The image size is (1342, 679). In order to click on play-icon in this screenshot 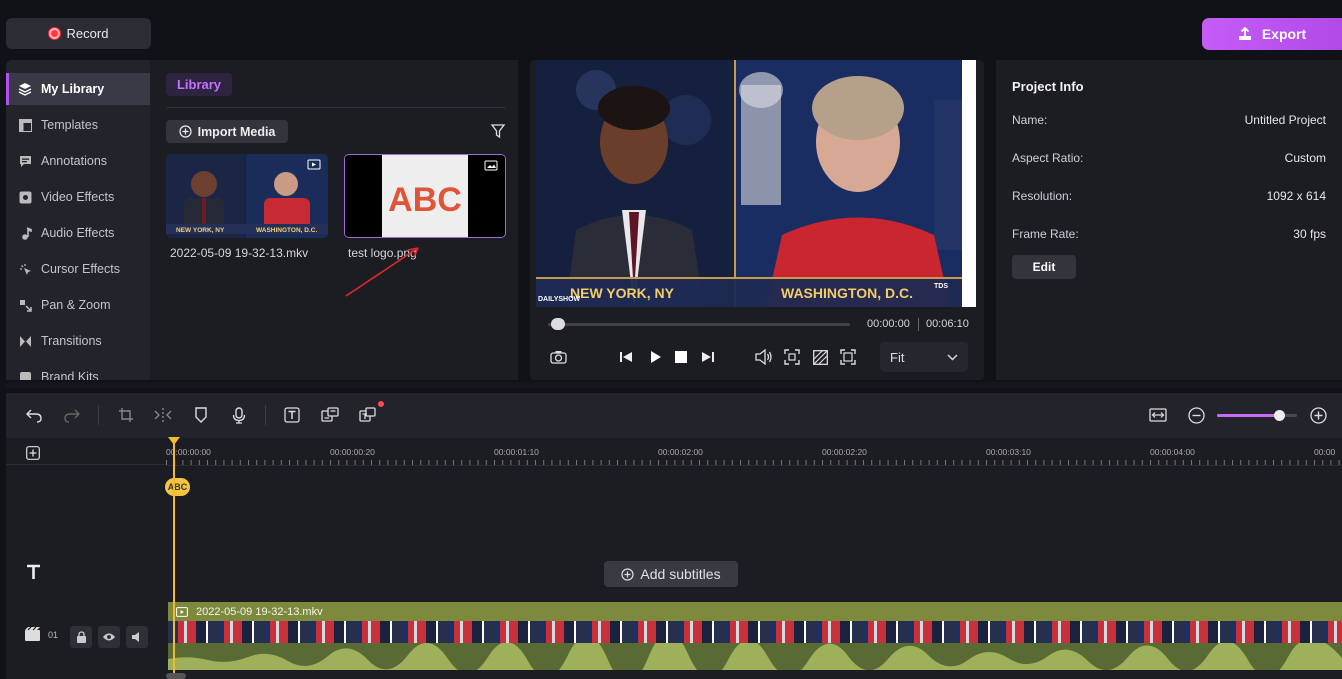, I will do `click(656, 357)`.